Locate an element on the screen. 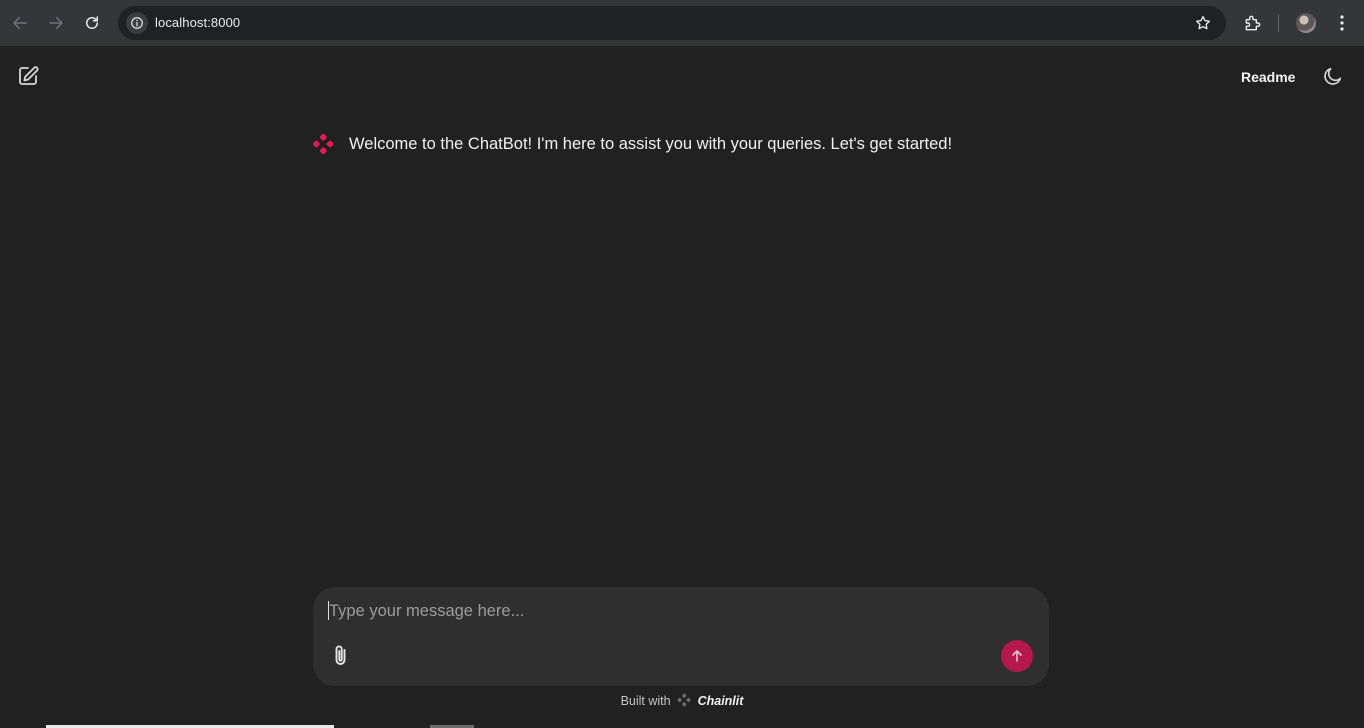  extensions-icon is located at coordinates (1253, 23).